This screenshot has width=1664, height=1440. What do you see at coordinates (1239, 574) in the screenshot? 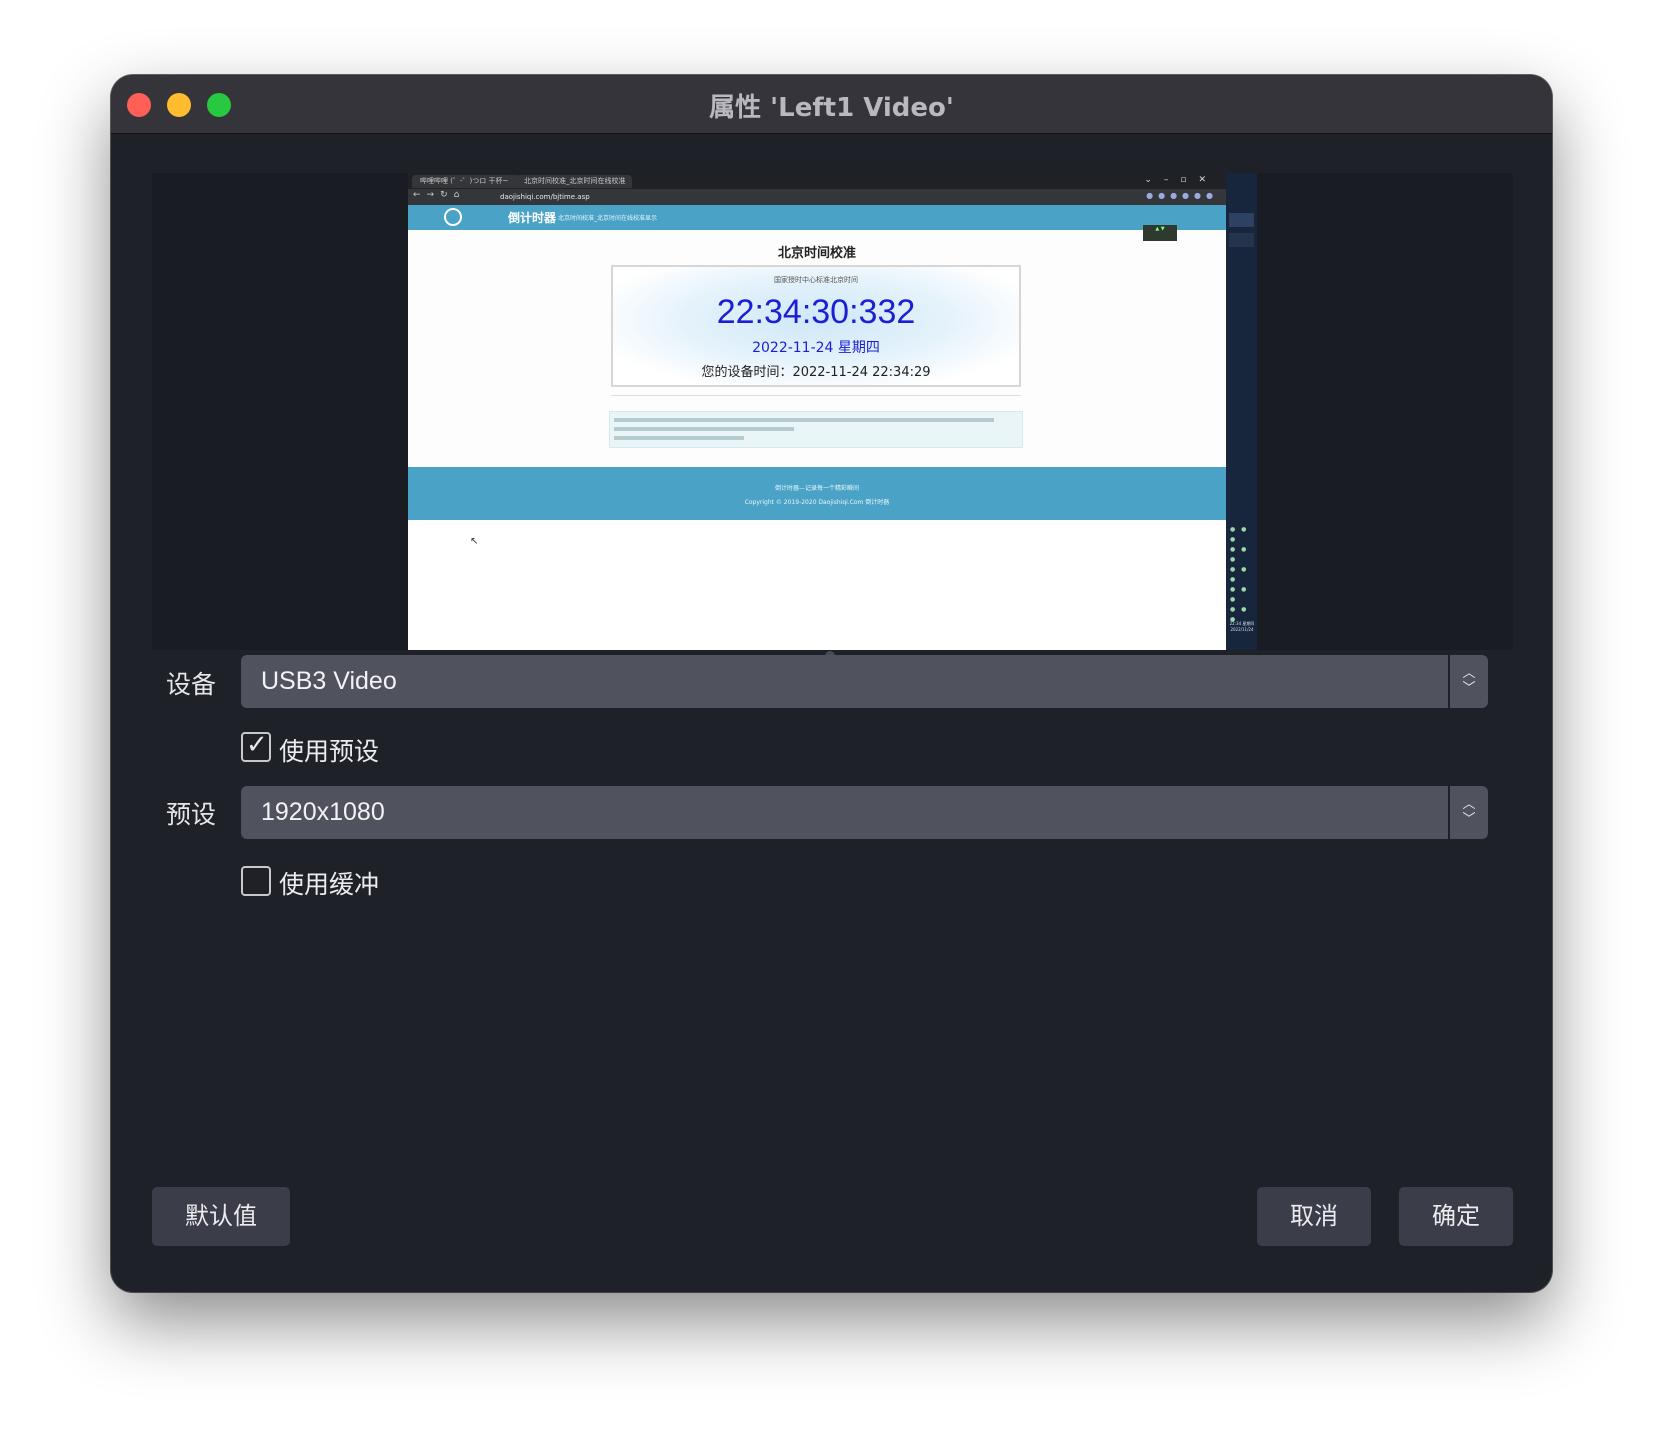
I see `tray-icons: ● ● ● ● ● ● ● ● ● ● ● ● ● ● ●` at bounding box center [1239, 574].